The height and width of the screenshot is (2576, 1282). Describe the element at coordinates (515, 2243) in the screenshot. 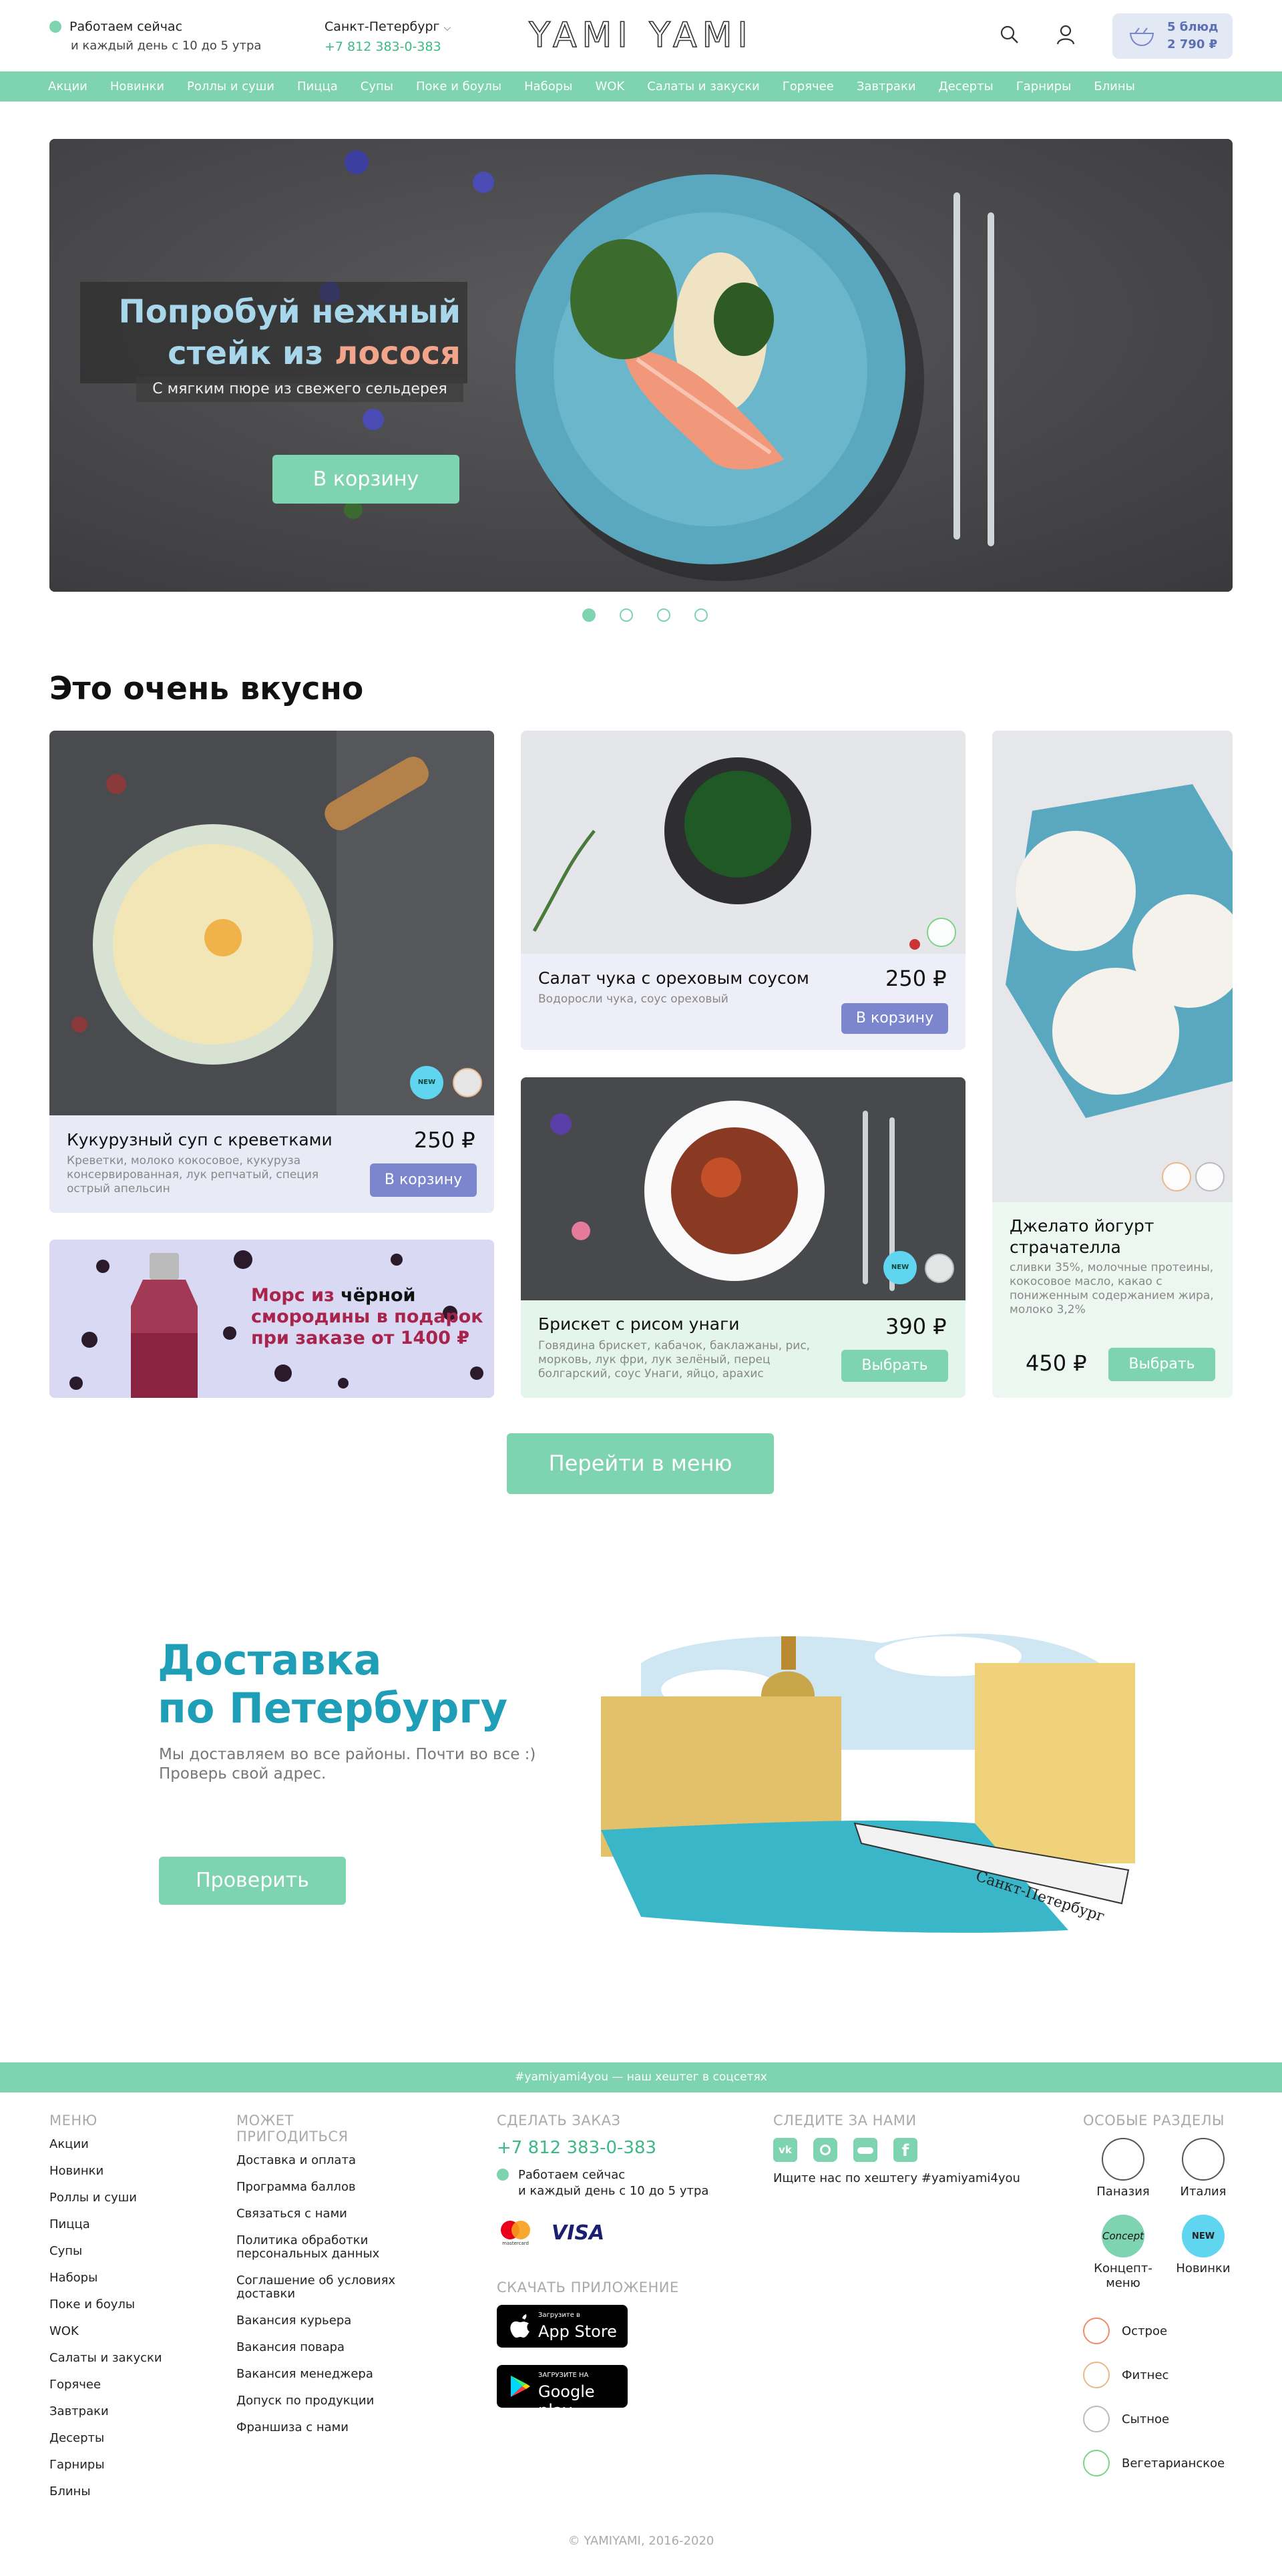

I see `mastercard-label: mastercard` at that location.